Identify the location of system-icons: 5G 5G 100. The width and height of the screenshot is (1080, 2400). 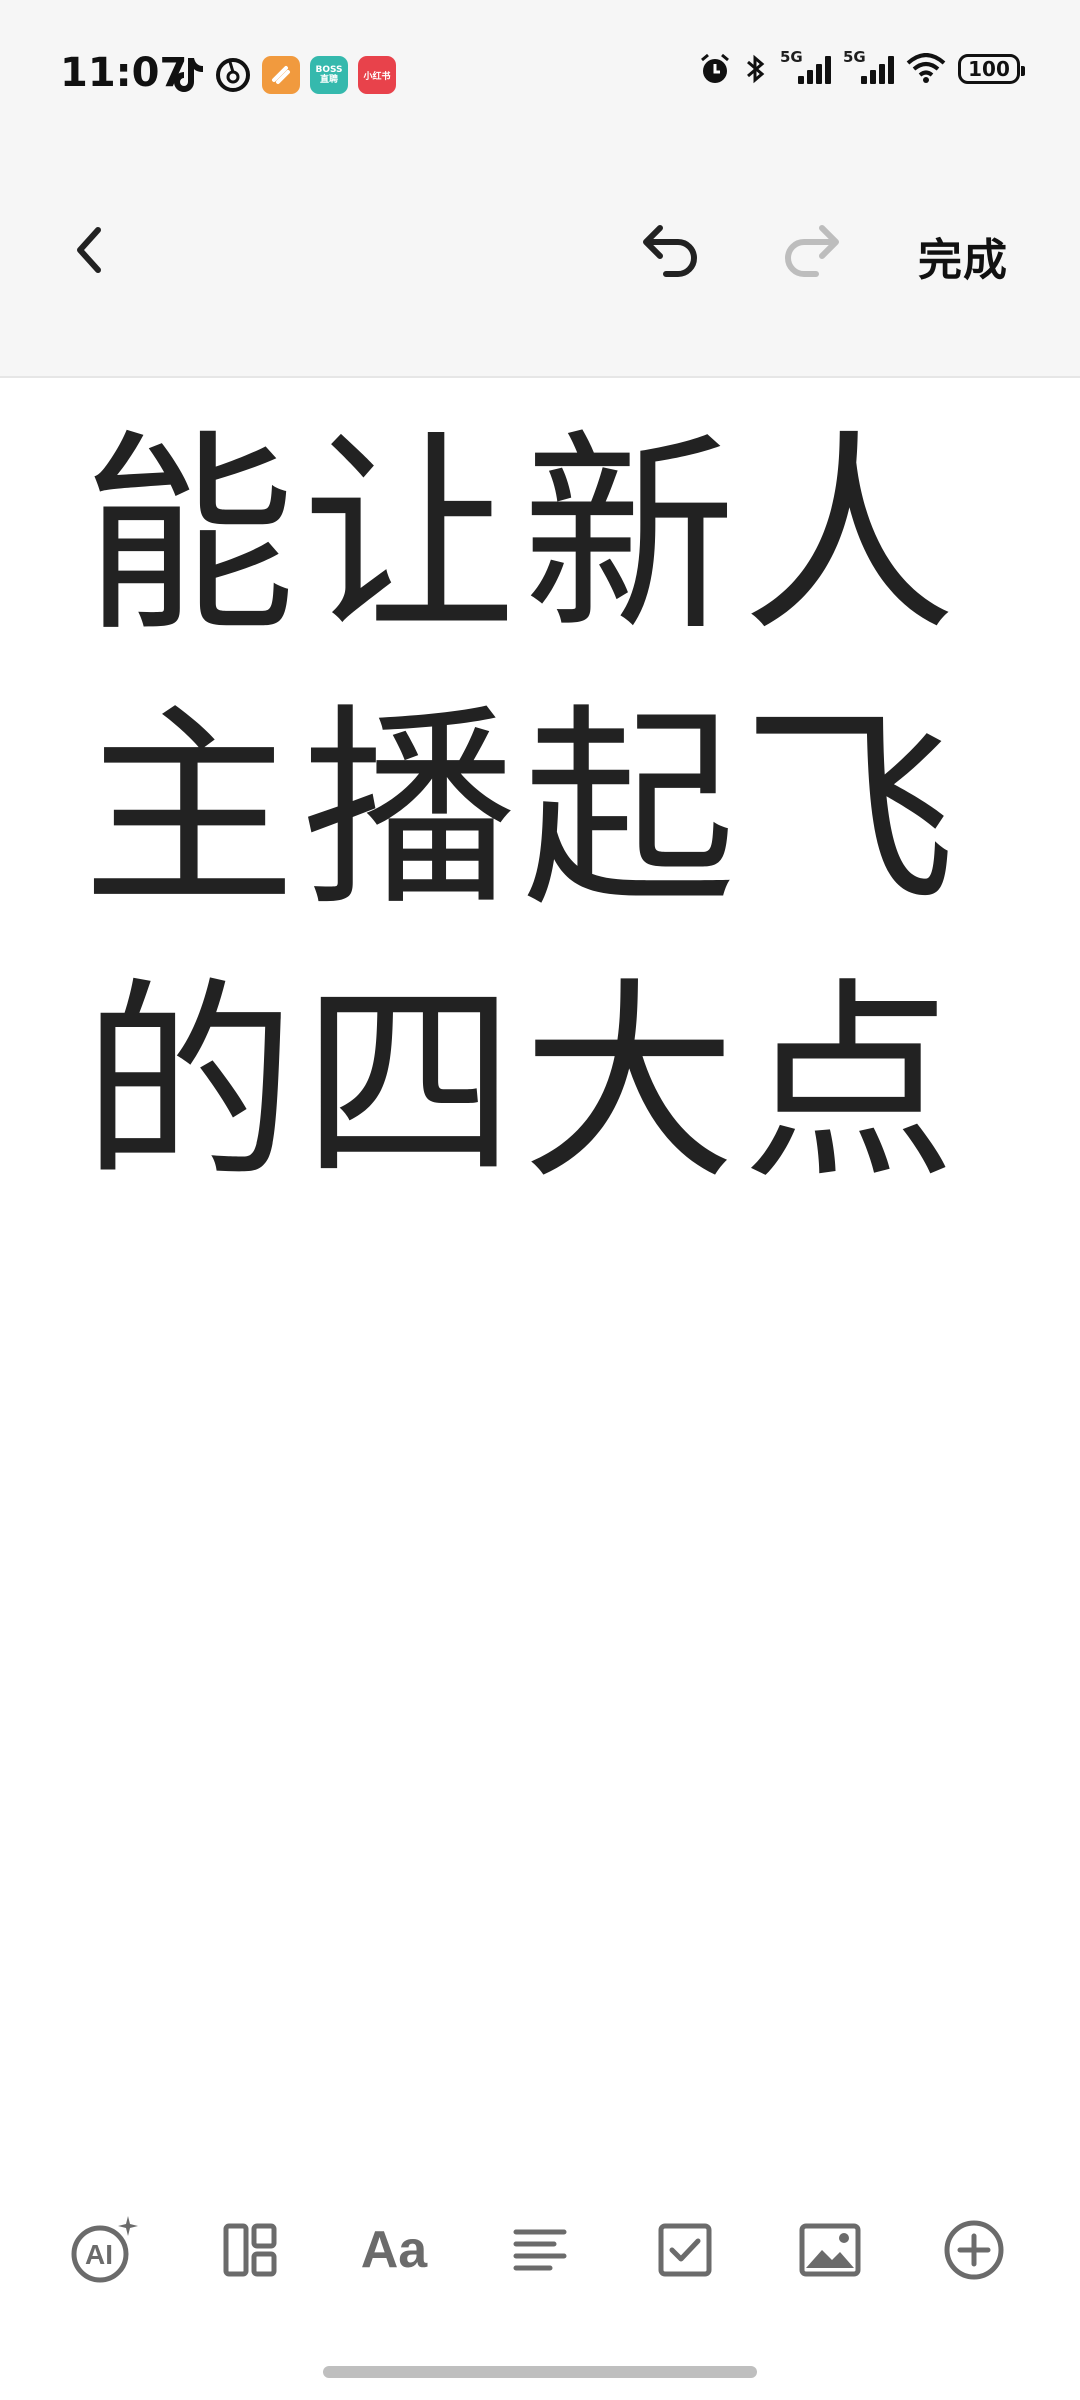
(861, 67).